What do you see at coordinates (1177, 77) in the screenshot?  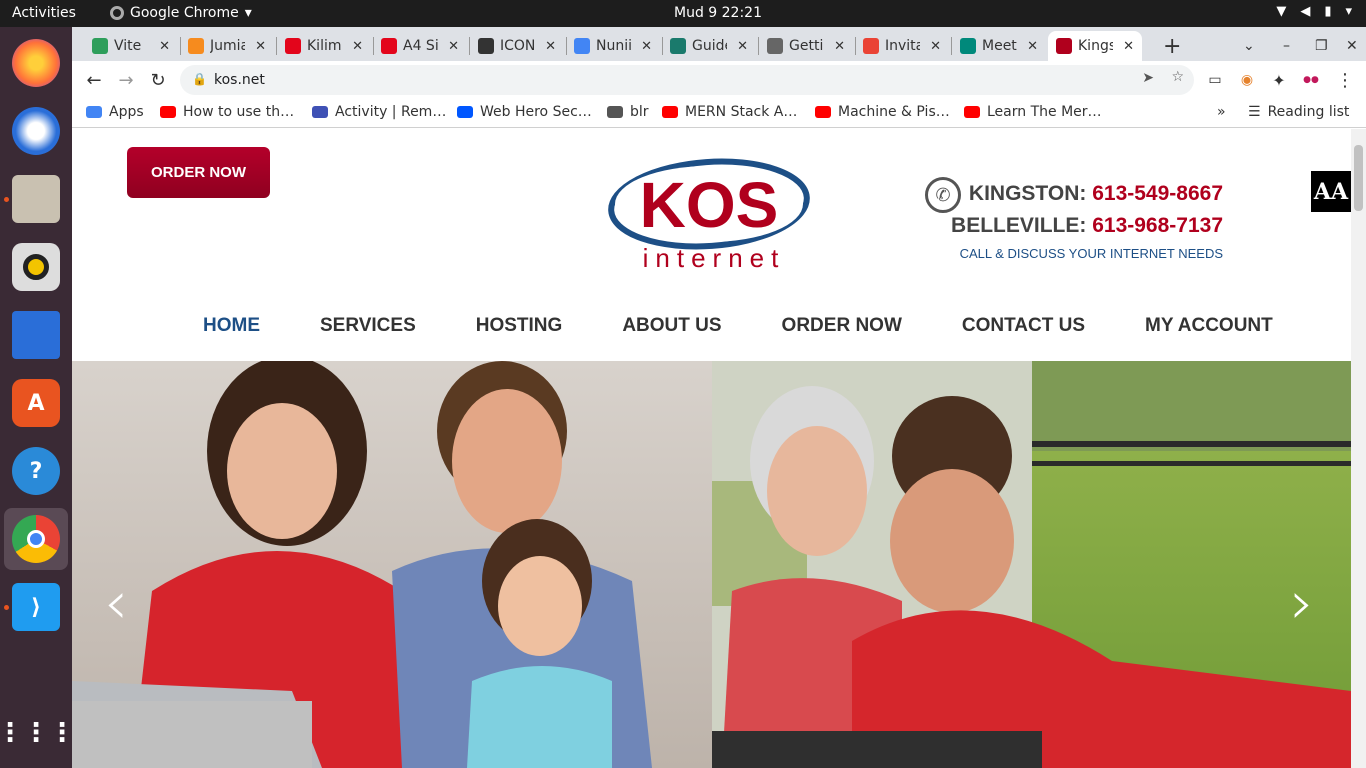 I see `bookmark-star-icon: ☆` at bounding box center [1177, 77].